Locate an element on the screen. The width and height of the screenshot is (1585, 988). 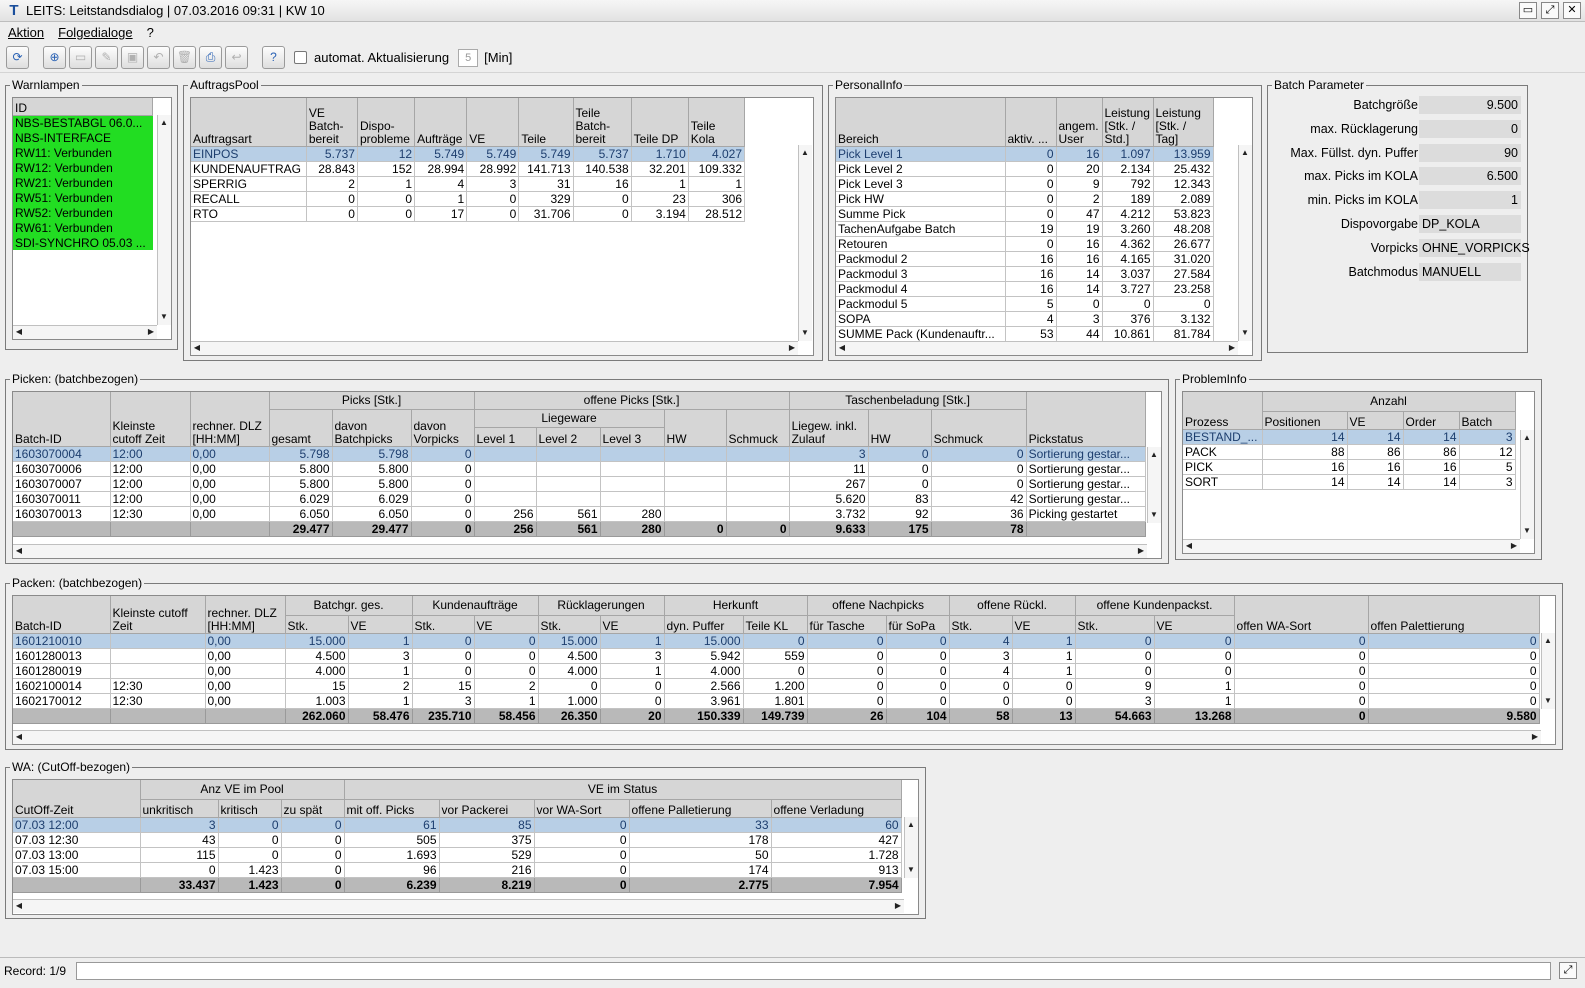
column-header: Teile is located at coordinates (546, 122).